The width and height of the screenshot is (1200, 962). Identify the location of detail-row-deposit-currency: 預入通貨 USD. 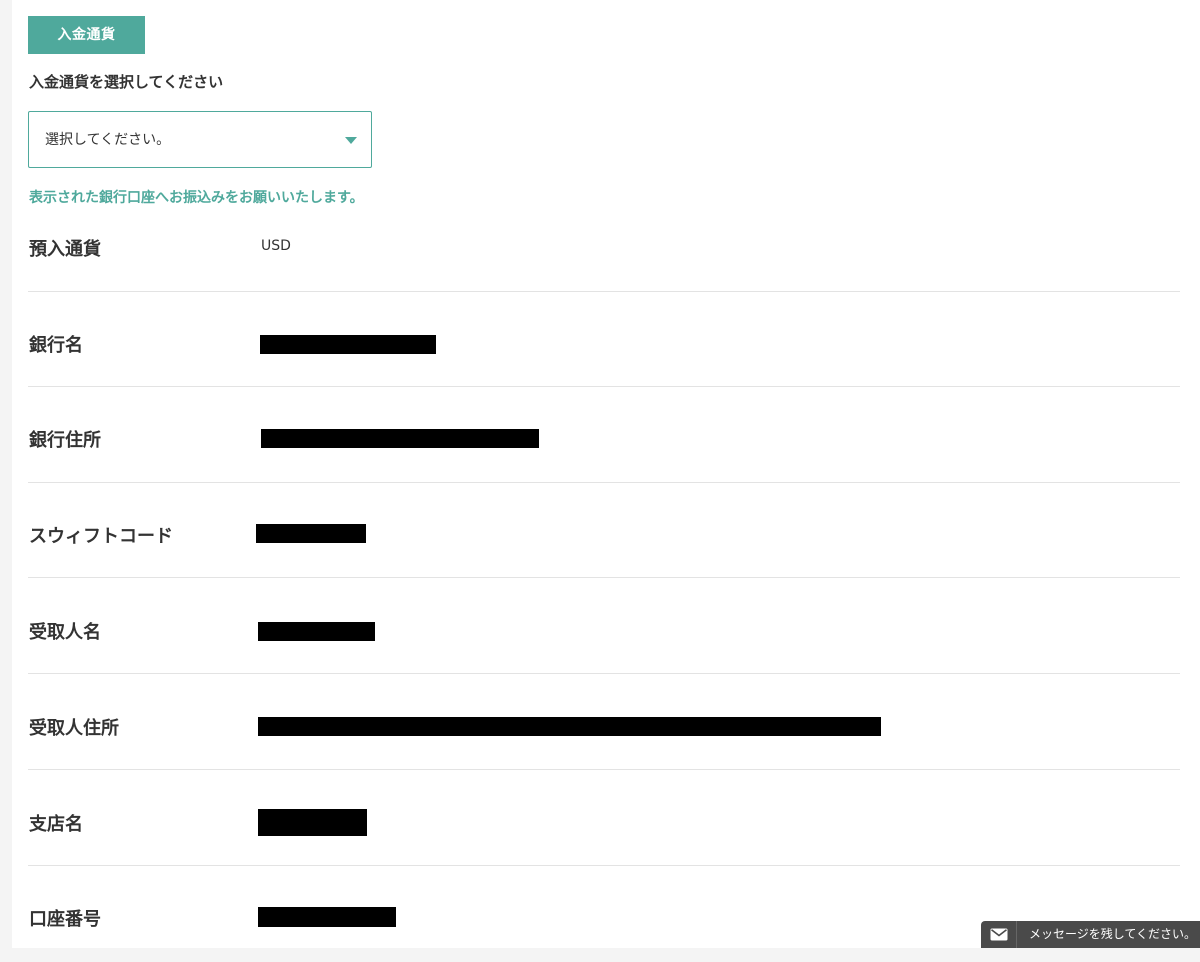
(604, 244).